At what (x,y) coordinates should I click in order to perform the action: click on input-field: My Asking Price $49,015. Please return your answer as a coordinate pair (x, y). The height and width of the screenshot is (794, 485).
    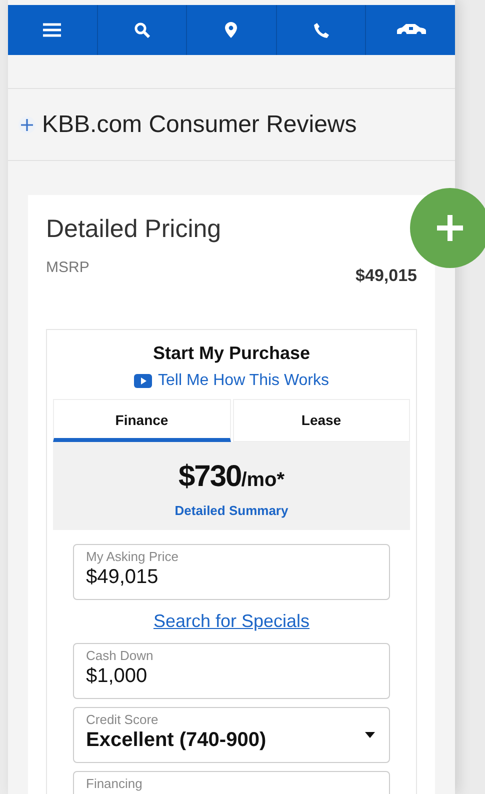
    Looking at the image, I should click on (231, 572).